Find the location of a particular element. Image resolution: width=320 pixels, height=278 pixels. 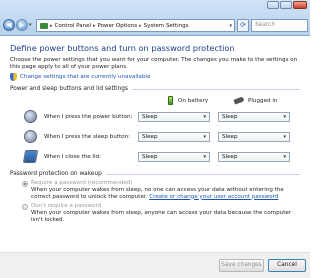

power-button-plugged-select: Sleep ▾ is located at coordinates (254, 117).